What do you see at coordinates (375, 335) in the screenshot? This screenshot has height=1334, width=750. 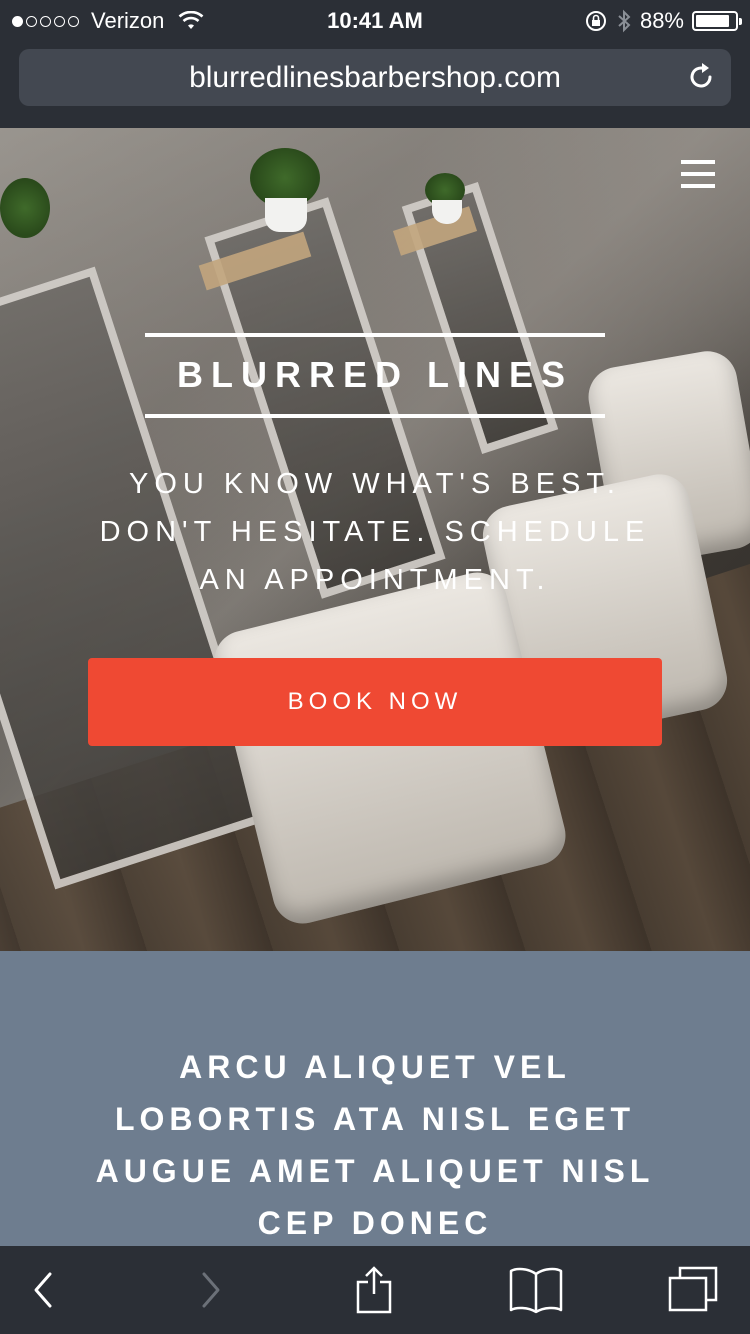 I see `brand-rule-top` at bounding box center [375, 335].